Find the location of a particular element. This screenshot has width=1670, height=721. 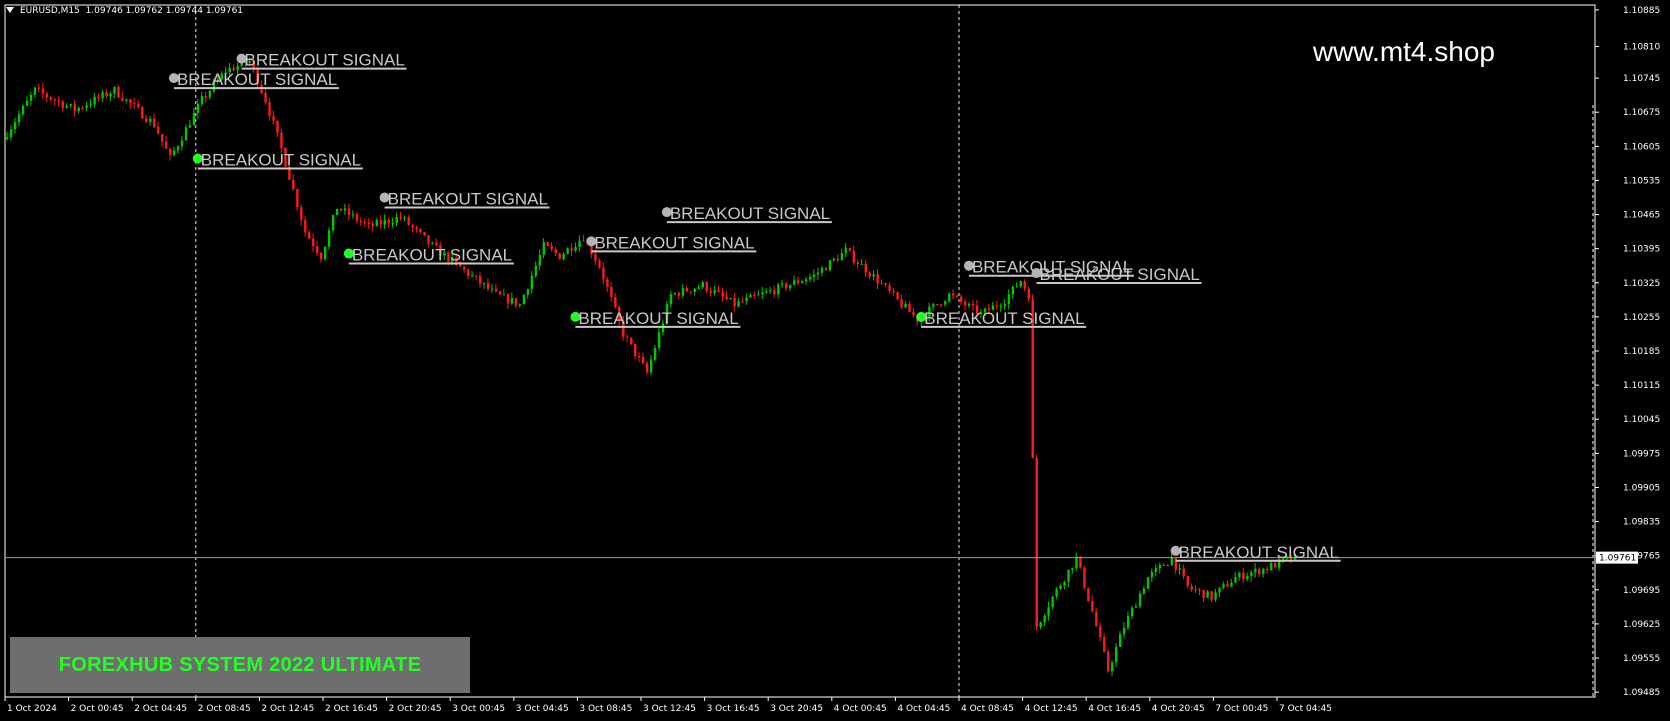

price-tick-label: 1.09975 is located at coordinates (1641, 454).